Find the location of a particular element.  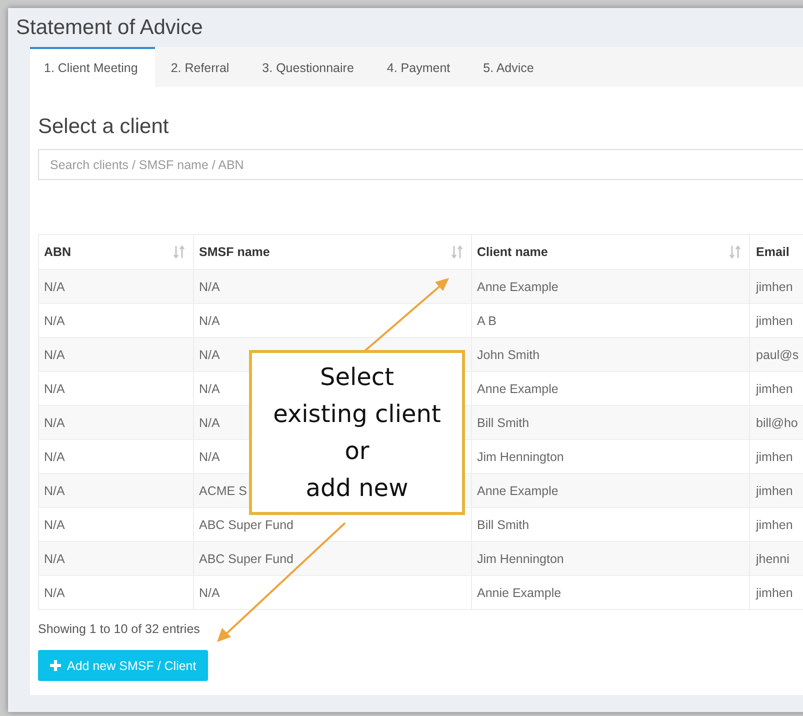

tab: 1. Client Meeting is located at coordinates (92, 67).